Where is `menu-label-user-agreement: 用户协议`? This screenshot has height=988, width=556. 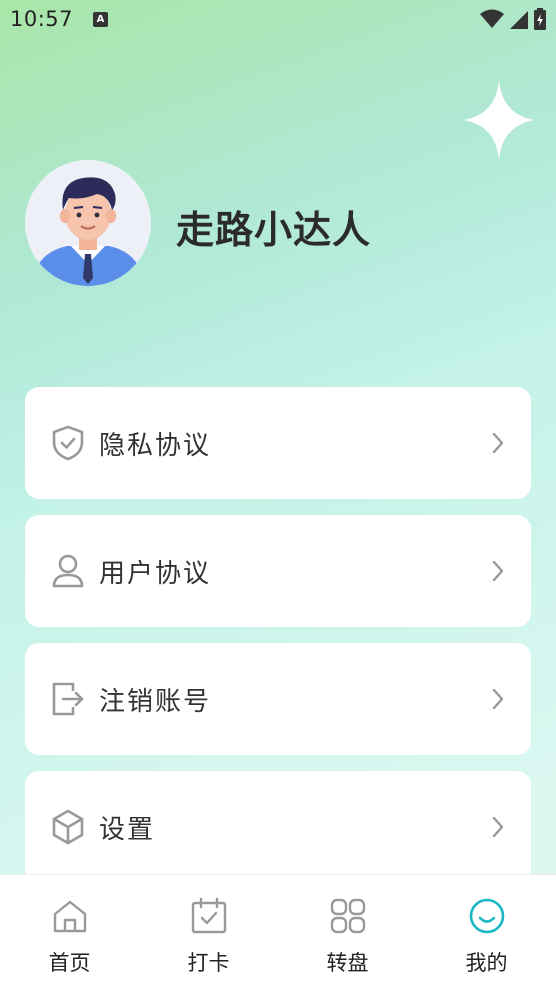 menu-label-user-agreement: 用户协议 is located at coordinates (155, 574).